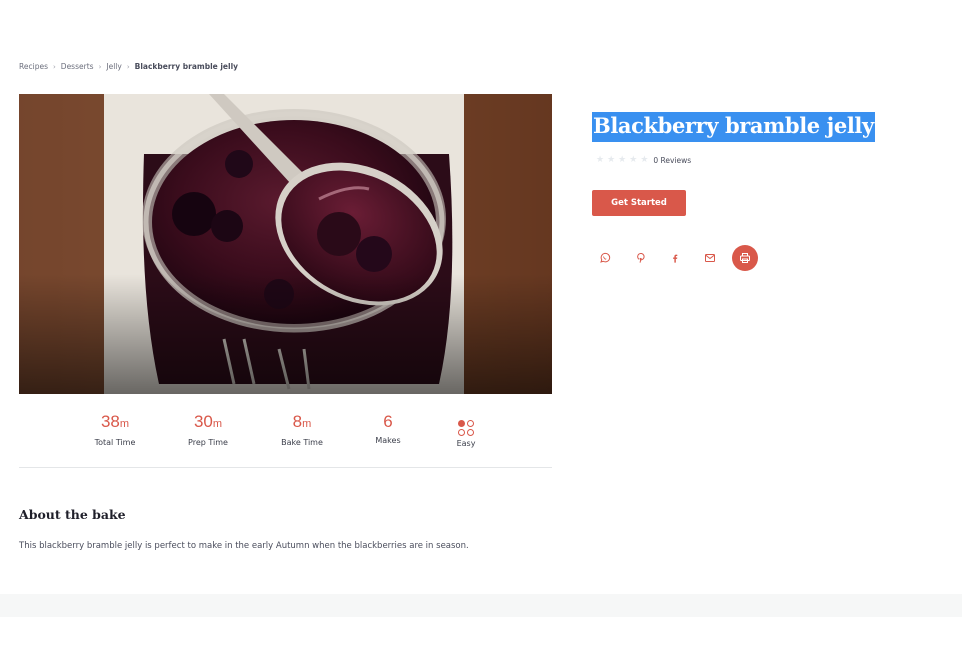  What do you see at coordinates (113, 66) in the screenshot?
I see `breadcrumb-jelly: Jelly` at bounding box center [113, 66].